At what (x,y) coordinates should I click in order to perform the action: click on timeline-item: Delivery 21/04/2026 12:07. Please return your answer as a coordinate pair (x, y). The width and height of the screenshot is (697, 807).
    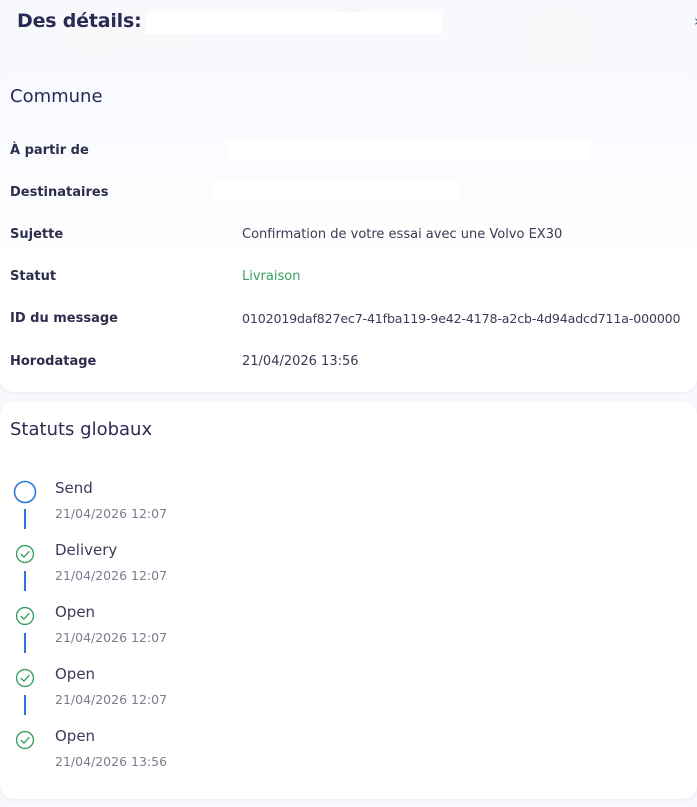
    Looking at the image, I should click on (200, 572).